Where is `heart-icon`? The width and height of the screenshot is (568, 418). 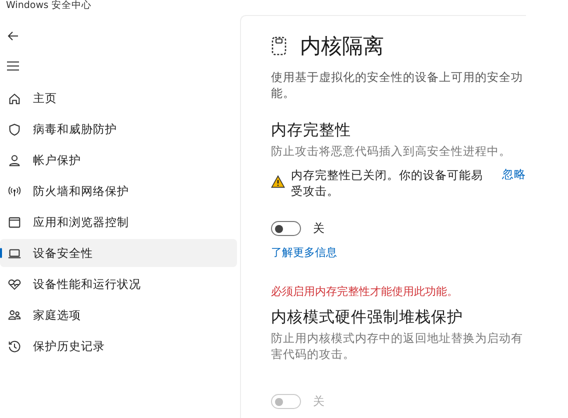
heart-icon is located at coordinates (14, 284).